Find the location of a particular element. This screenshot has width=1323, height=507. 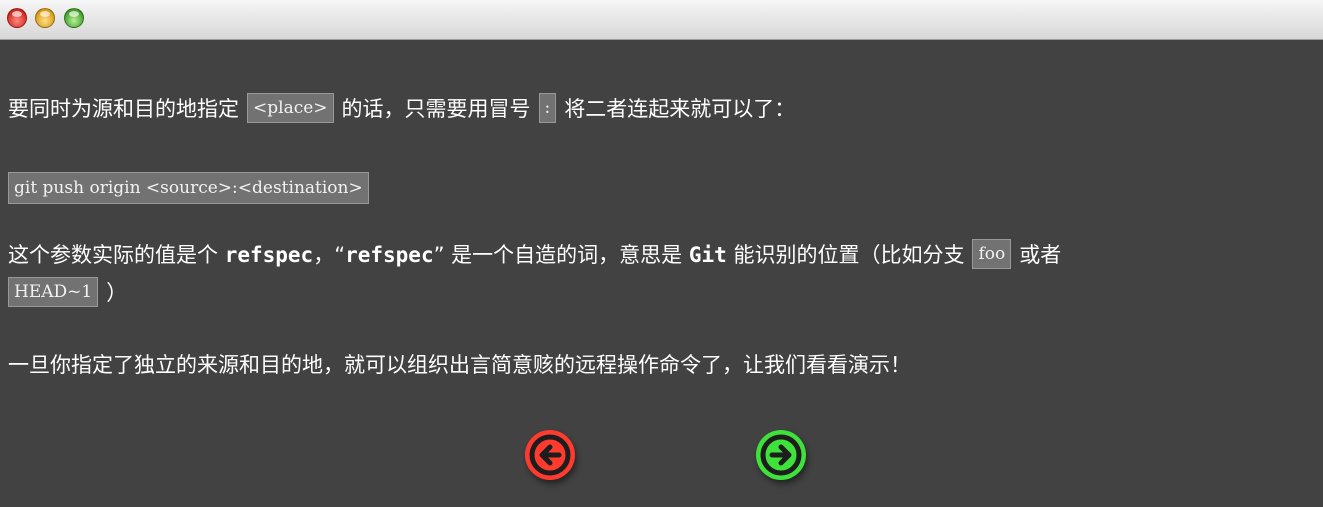

inline-code-place: <place> is located at coordinates (290, 108).